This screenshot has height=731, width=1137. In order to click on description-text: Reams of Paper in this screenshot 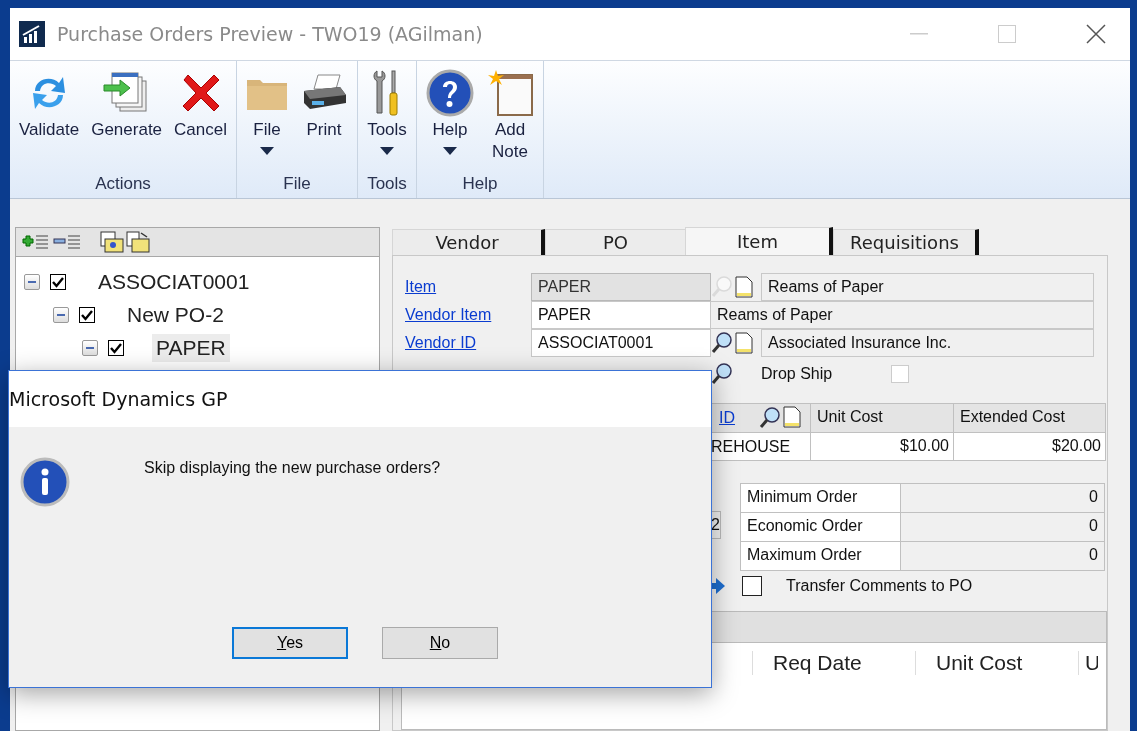, I will do `click(902, 315)`.